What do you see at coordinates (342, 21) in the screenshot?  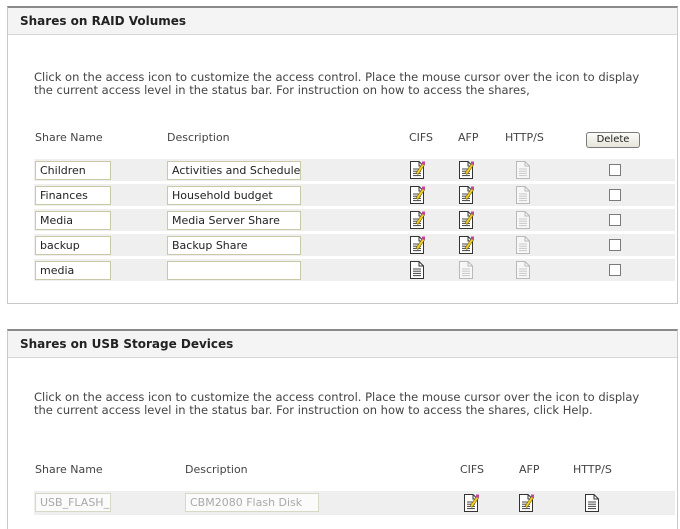 I see `raid-panel-title: Shares on RAID Volumes` at bounding box center [342, 21].